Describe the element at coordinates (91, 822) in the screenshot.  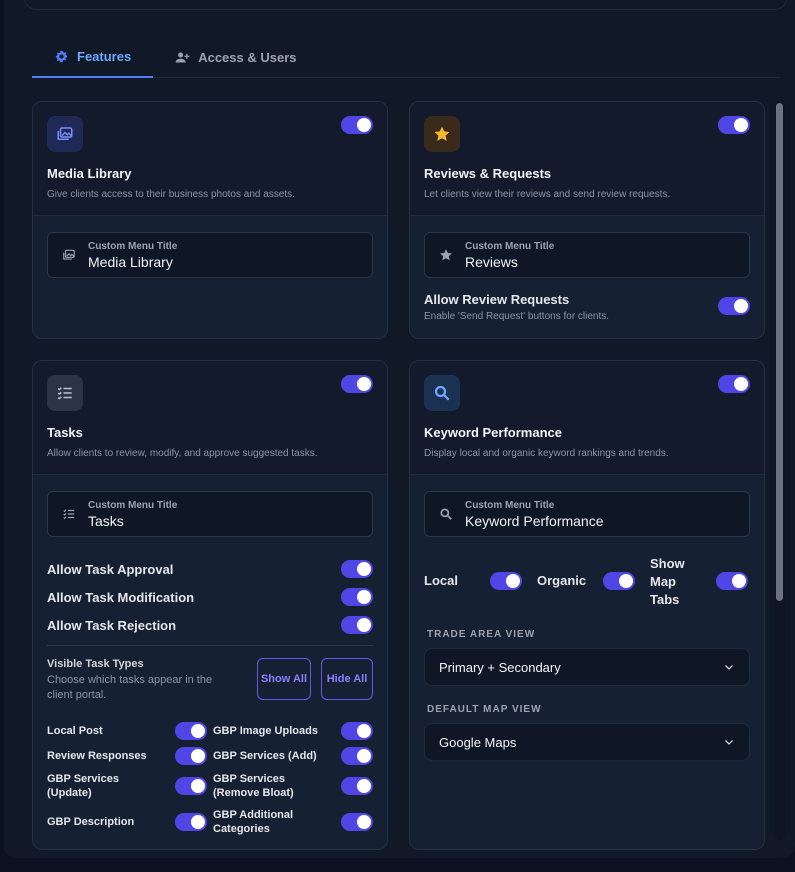
I see `task-type-label: GBP Description` at that location.